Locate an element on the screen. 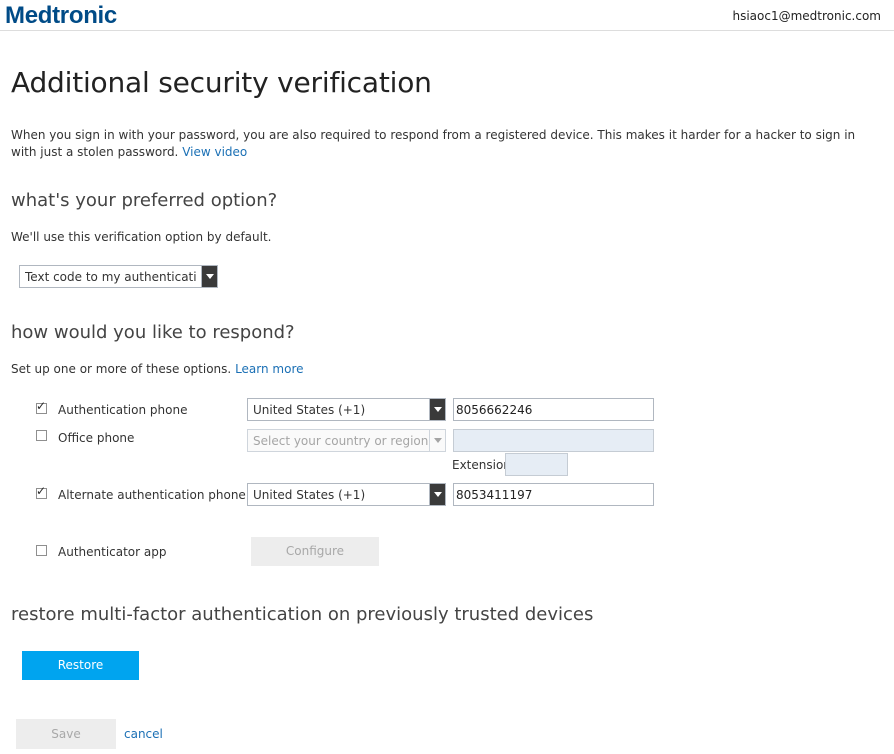 The height and width of the screenshot is (754, 894). office-phone-extension-label: Extension is located at coordinates (481, 465).